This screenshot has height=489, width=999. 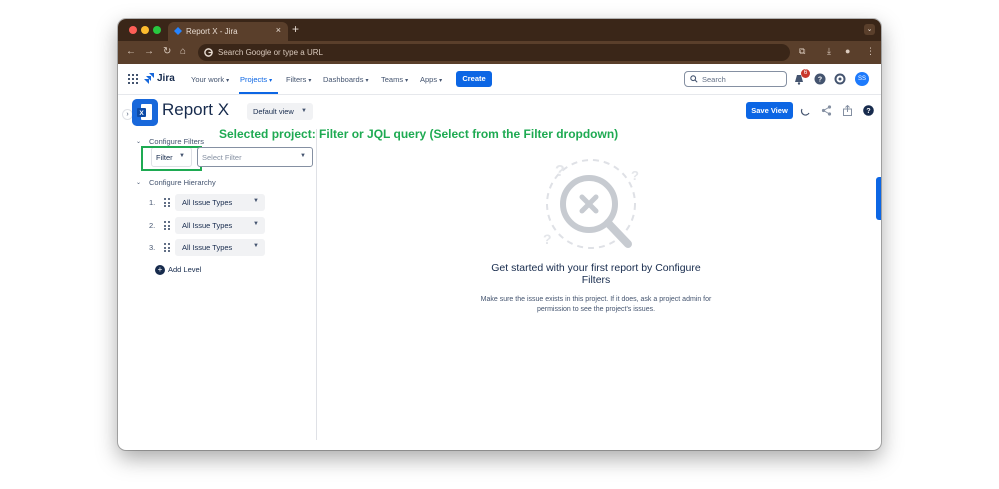 I want to click on home-icon: ⌂, so click(x=183, y=51).